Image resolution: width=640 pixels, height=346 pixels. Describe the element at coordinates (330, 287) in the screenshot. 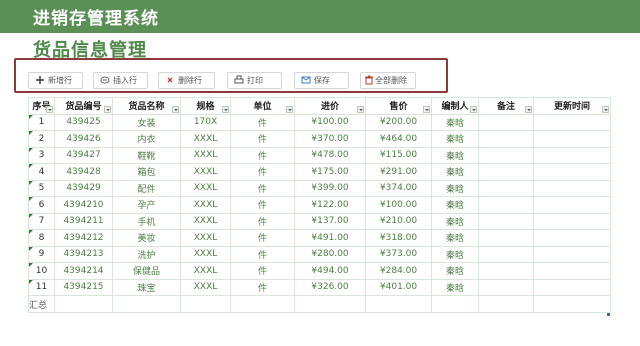

I see `table-cell: ¥326.00` at that location.